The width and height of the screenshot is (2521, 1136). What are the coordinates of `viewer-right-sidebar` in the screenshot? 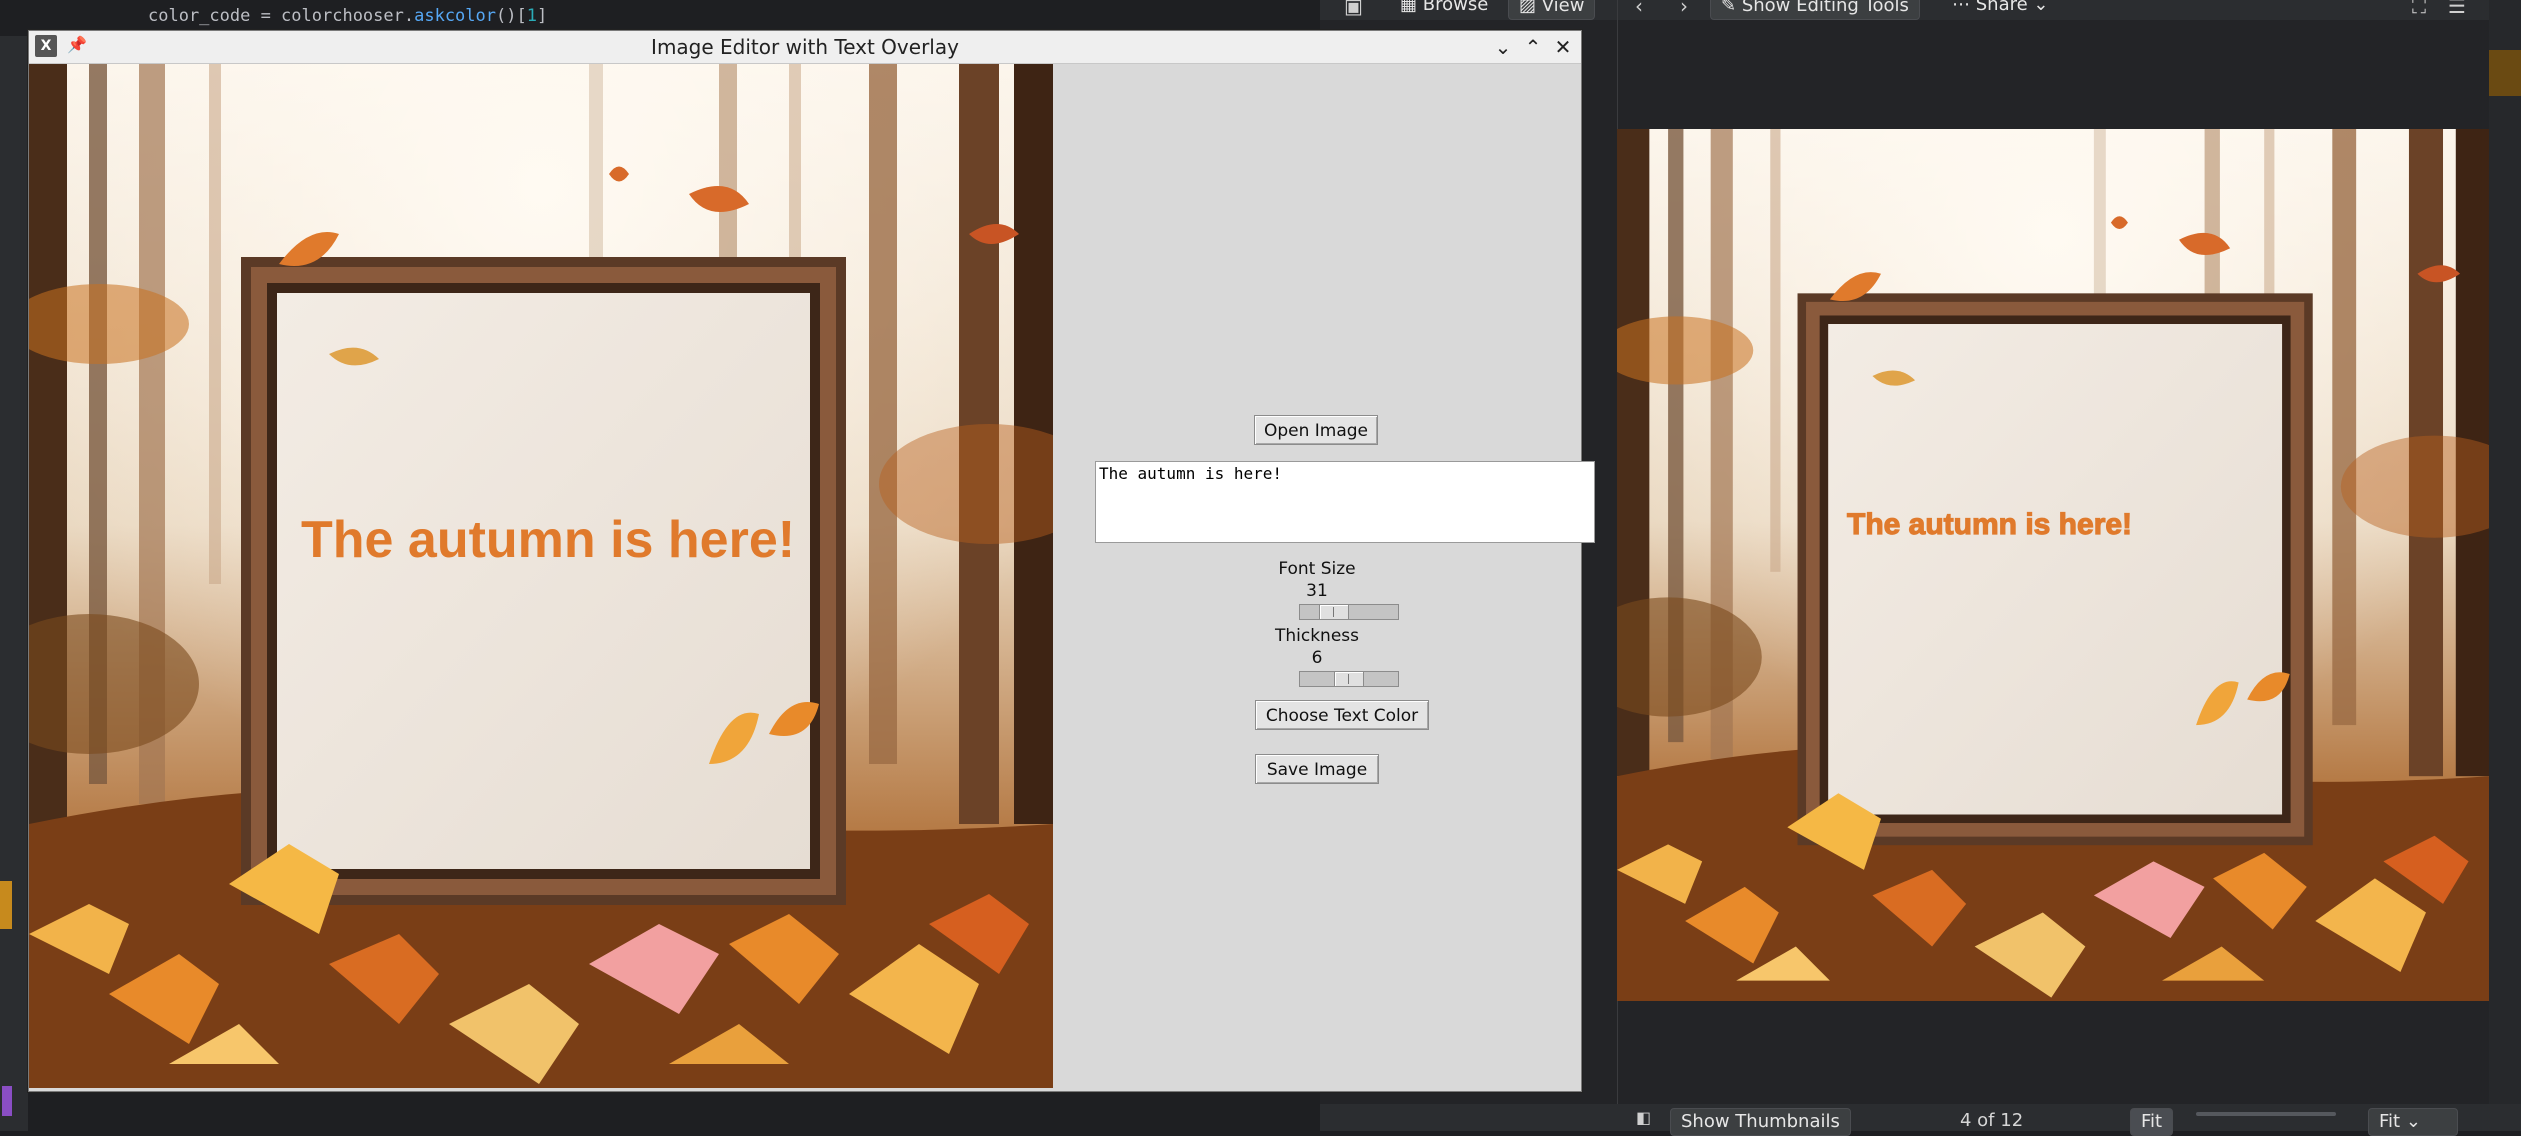 It's located at (2505, 565).